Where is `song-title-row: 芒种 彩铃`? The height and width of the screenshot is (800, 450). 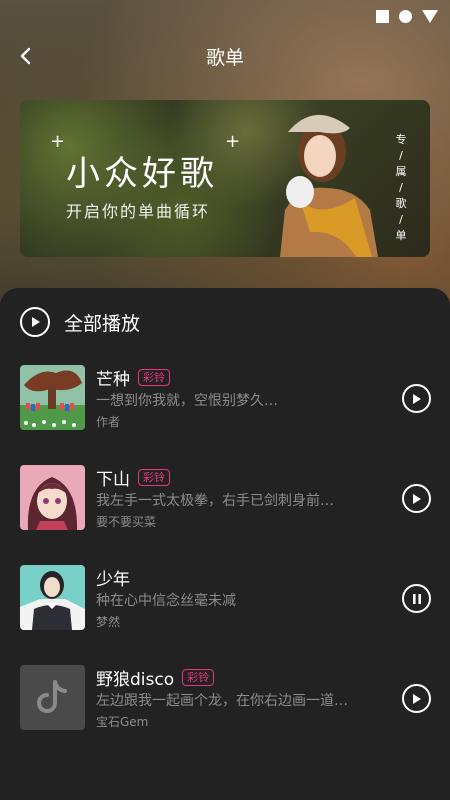
song-title-row: 芒种 彩铃 is located at coordinates (133, 377).